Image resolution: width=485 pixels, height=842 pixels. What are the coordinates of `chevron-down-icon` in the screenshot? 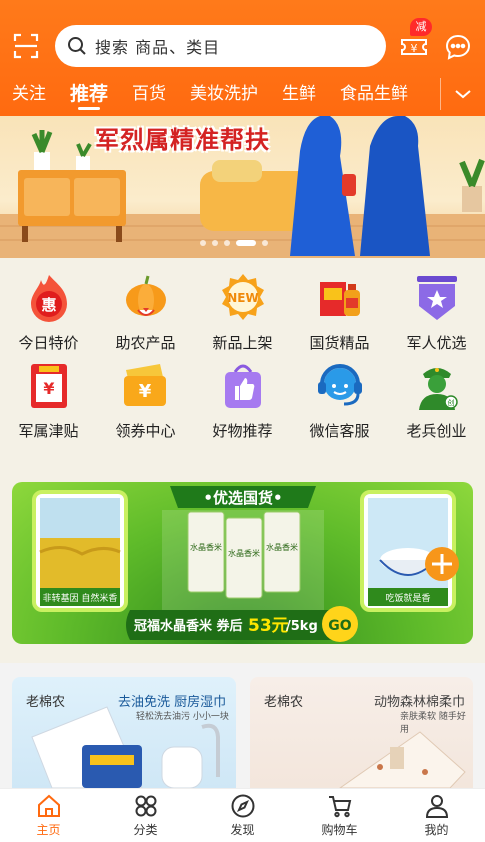 It's located at (463, 94).